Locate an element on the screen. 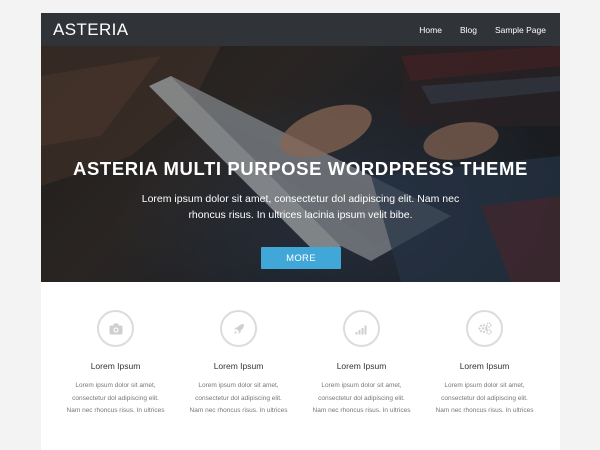  camera-icon is located at coordinates (115, 328).